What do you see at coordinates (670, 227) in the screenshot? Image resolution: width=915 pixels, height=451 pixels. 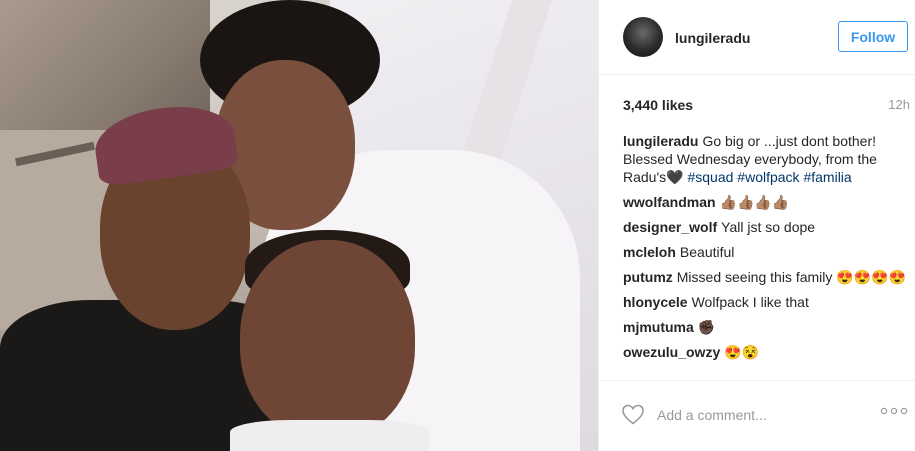 I see `comment-username: designer_wolf` at bounding box center [670, 227].